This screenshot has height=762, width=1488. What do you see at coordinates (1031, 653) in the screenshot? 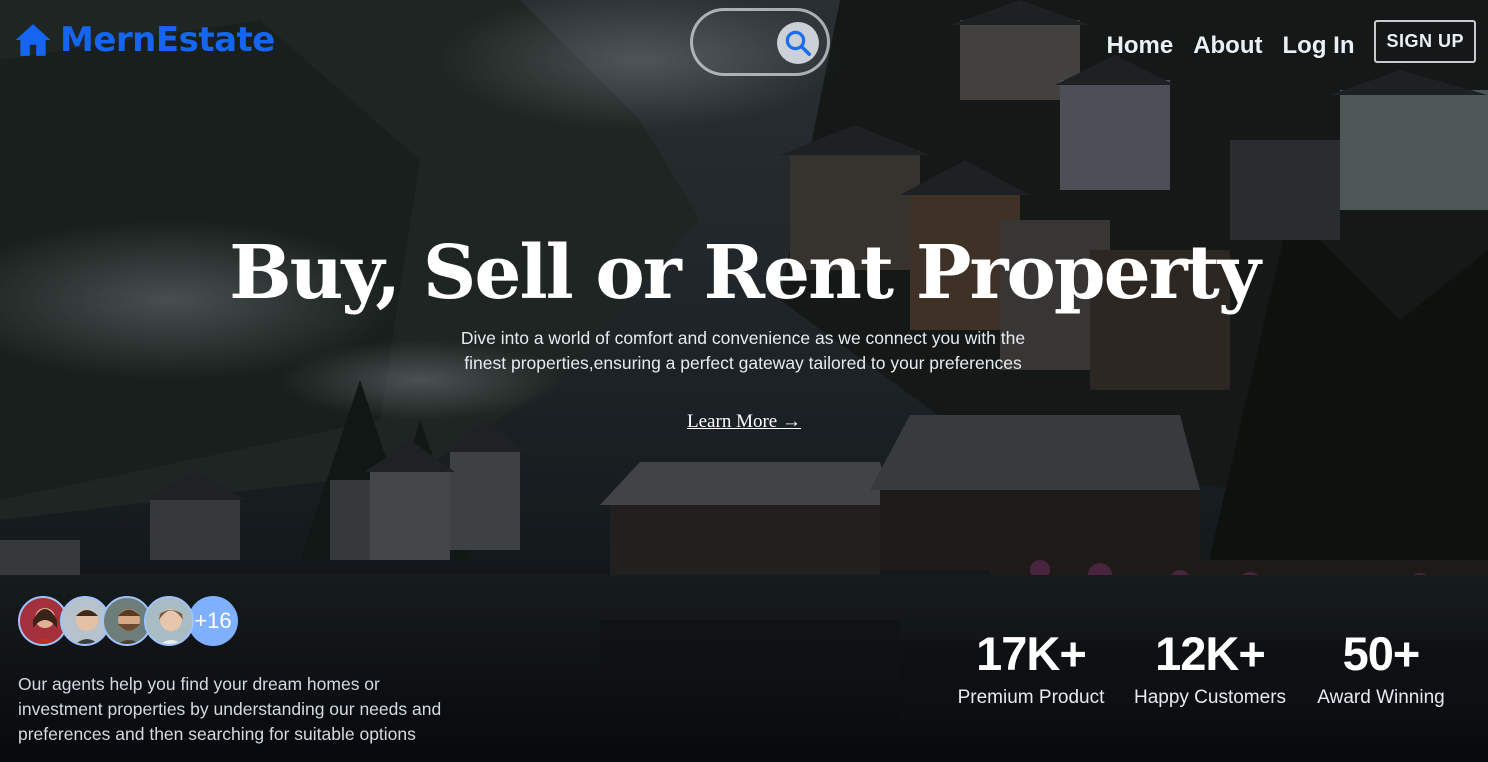
I see `stat-value: 17K+` at bounding box center [1031, 653].